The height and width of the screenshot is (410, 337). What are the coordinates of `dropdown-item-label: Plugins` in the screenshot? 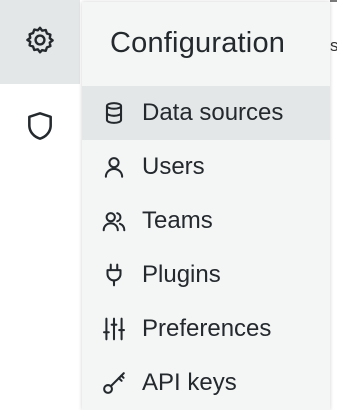 It's located at (181, 274).